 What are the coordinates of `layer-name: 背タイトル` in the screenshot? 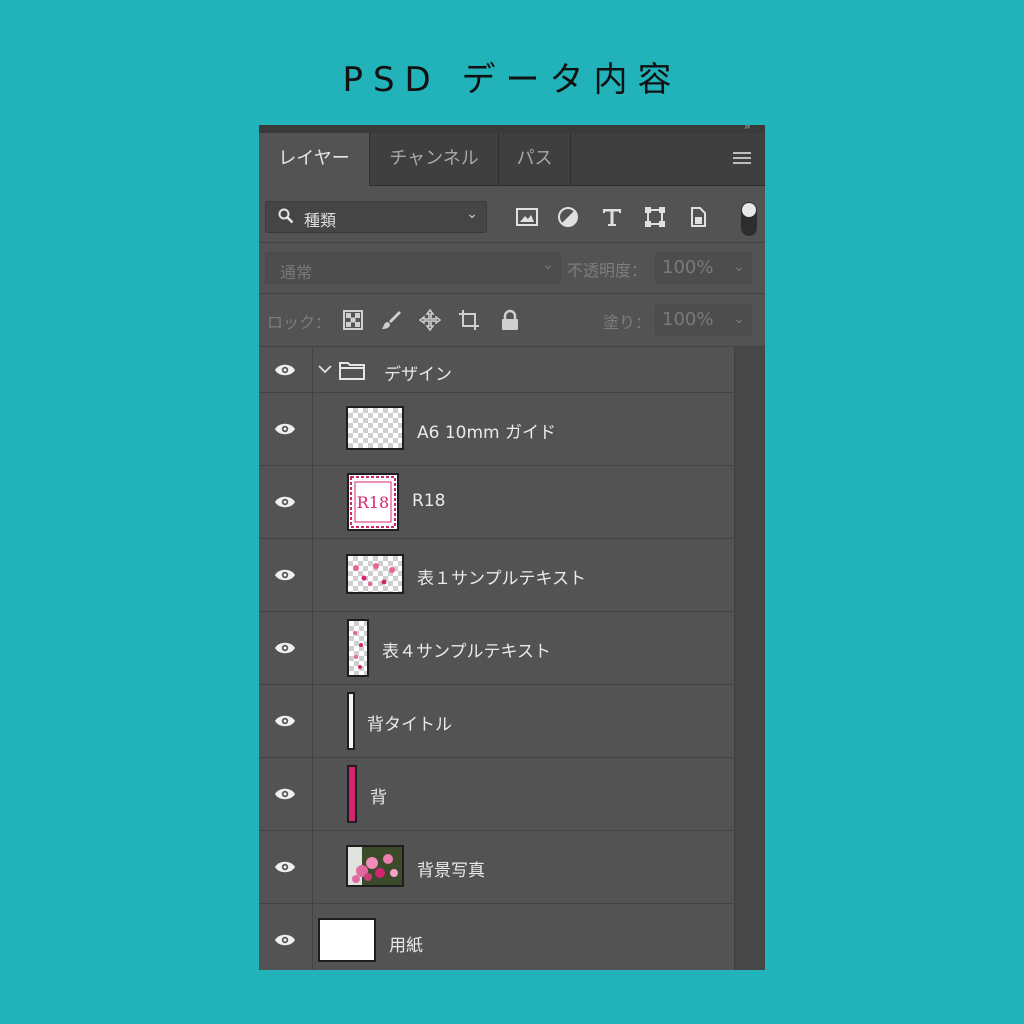 It's located at (409, 725).